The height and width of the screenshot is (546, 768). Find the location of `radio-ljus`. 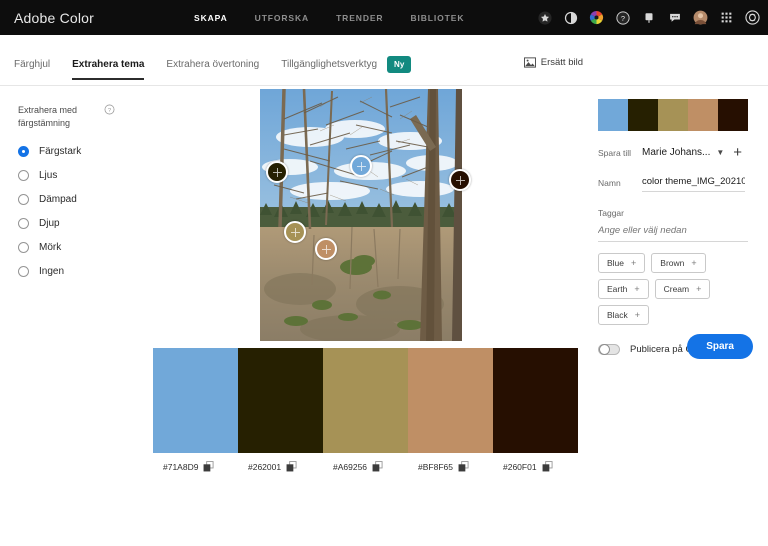

radio-ljus is located at coordinates (23, 176).